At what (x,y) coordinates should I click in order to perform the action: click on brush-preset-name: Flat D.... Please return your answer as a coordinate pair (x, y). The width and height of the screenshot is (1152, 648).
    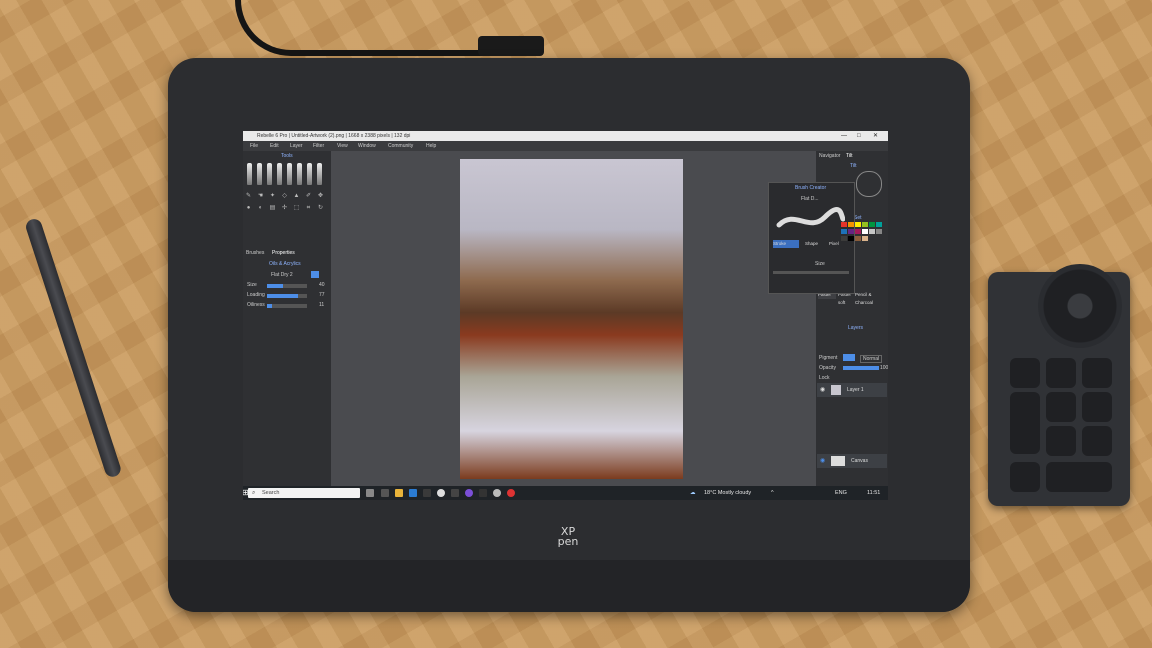
    Looking at the image, I should click on (810, 199).